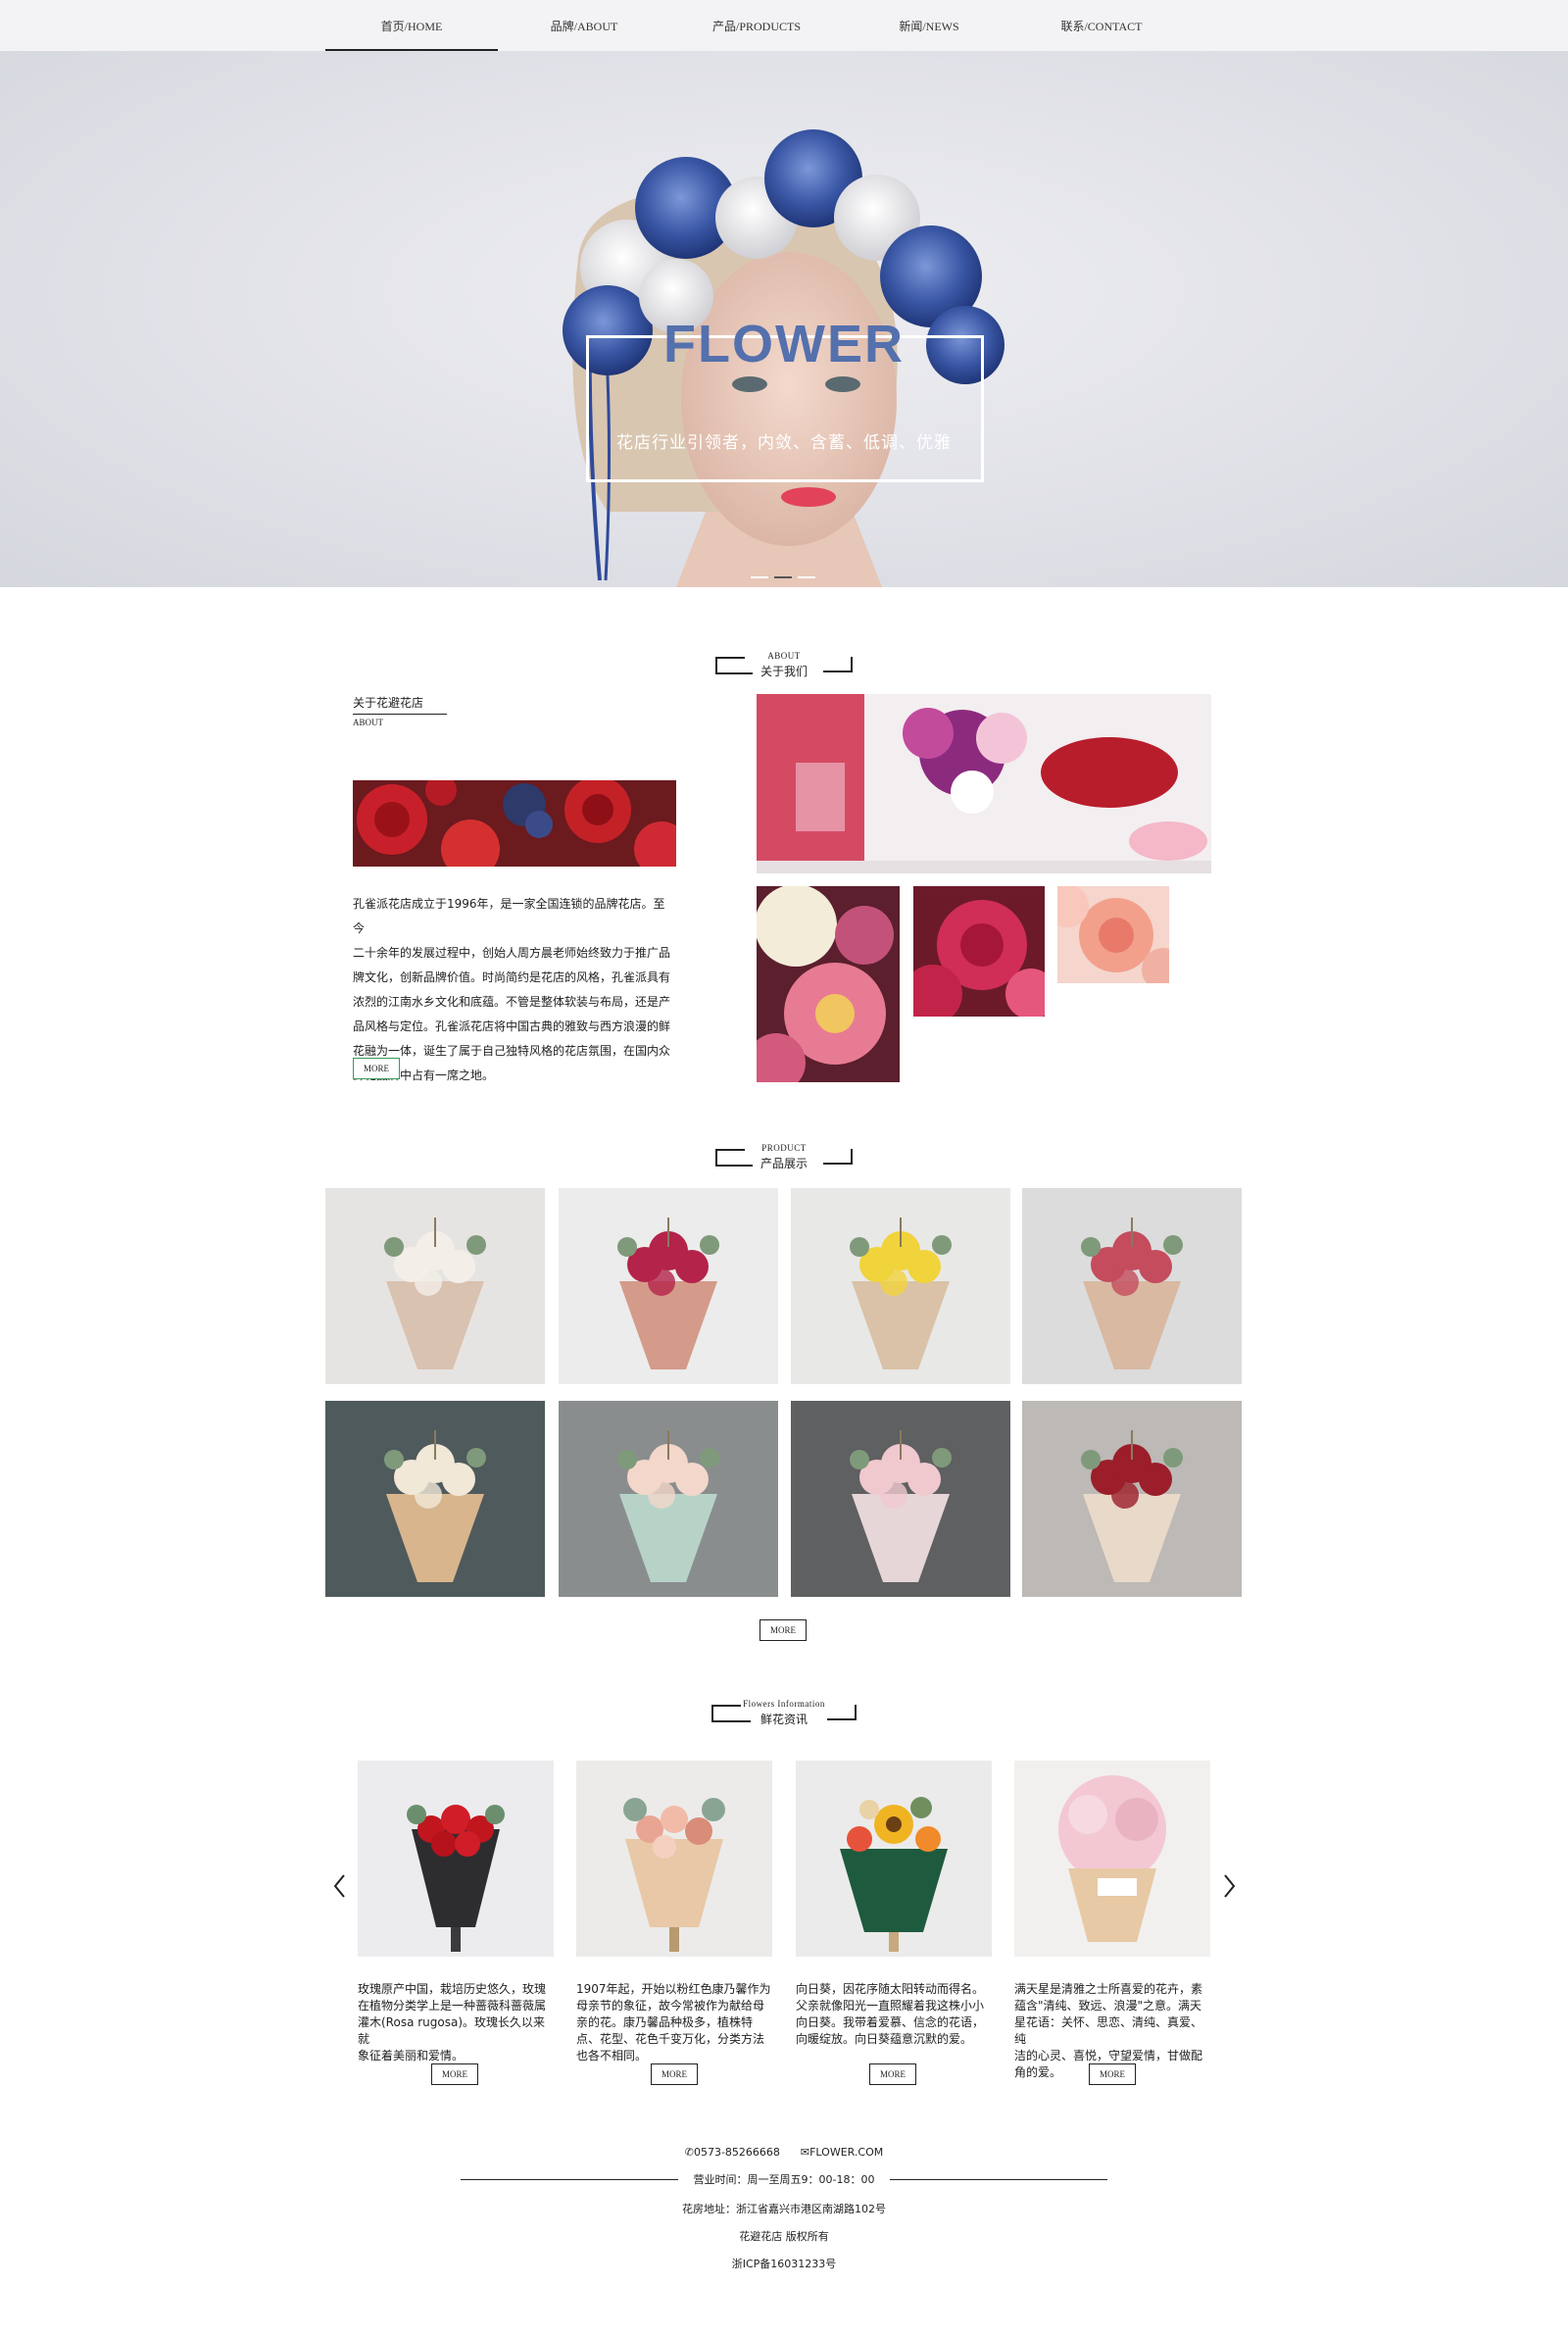  I want to click on news-line: 母亲节的象征，故今常被作为献给母, so click(671, 2006).